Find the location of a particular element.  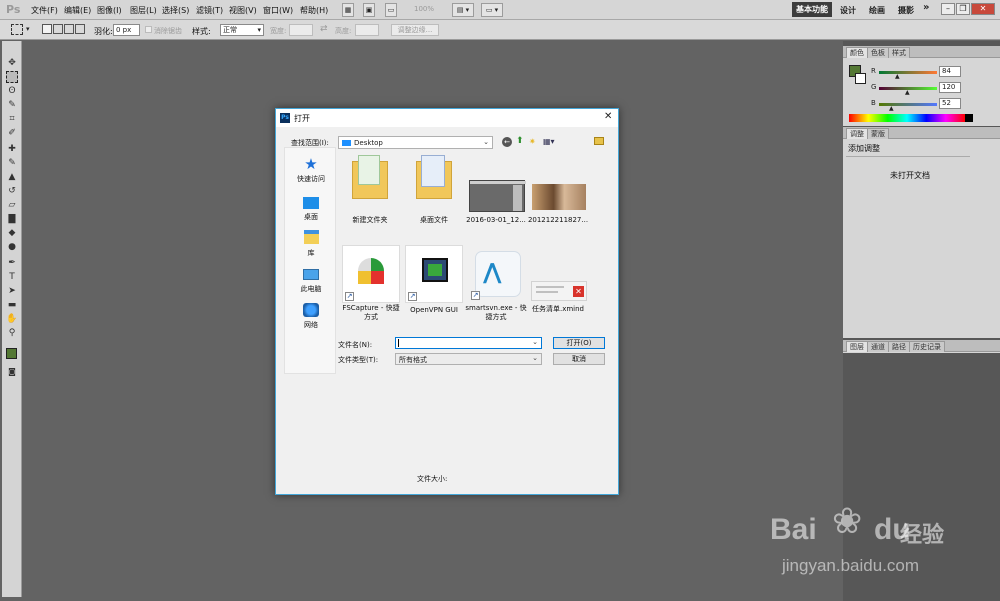

menu-edit: 编辑(E) is located at coordinates (77, 10).